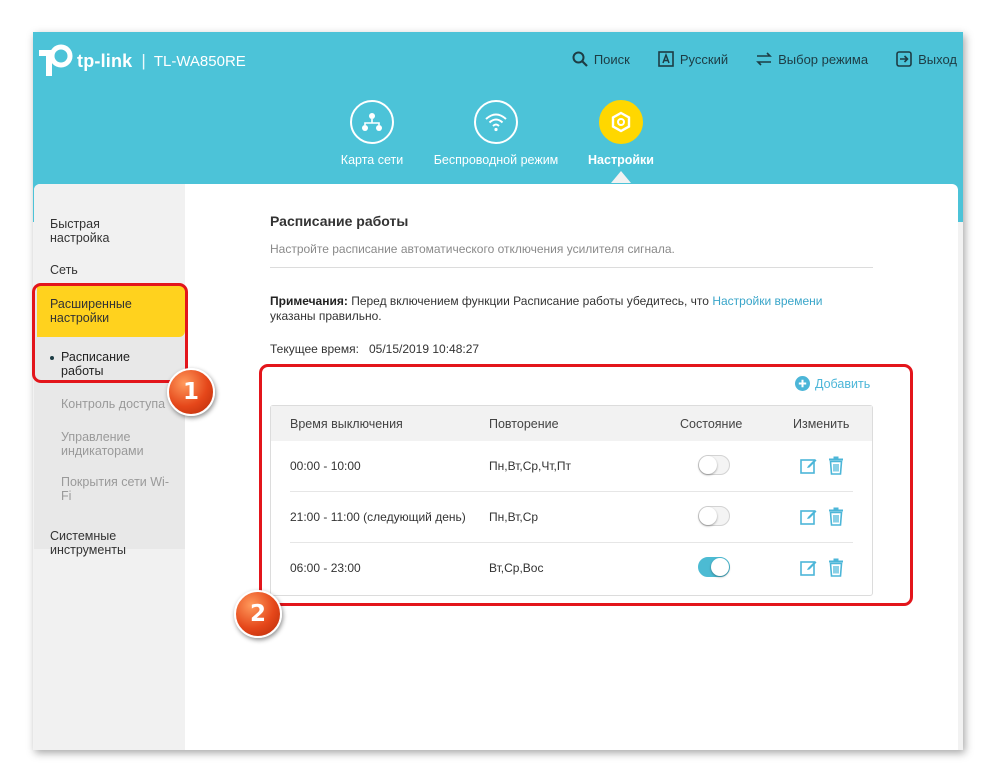  I want to click on current-time-label: Текущее время:, so click(314, 349).